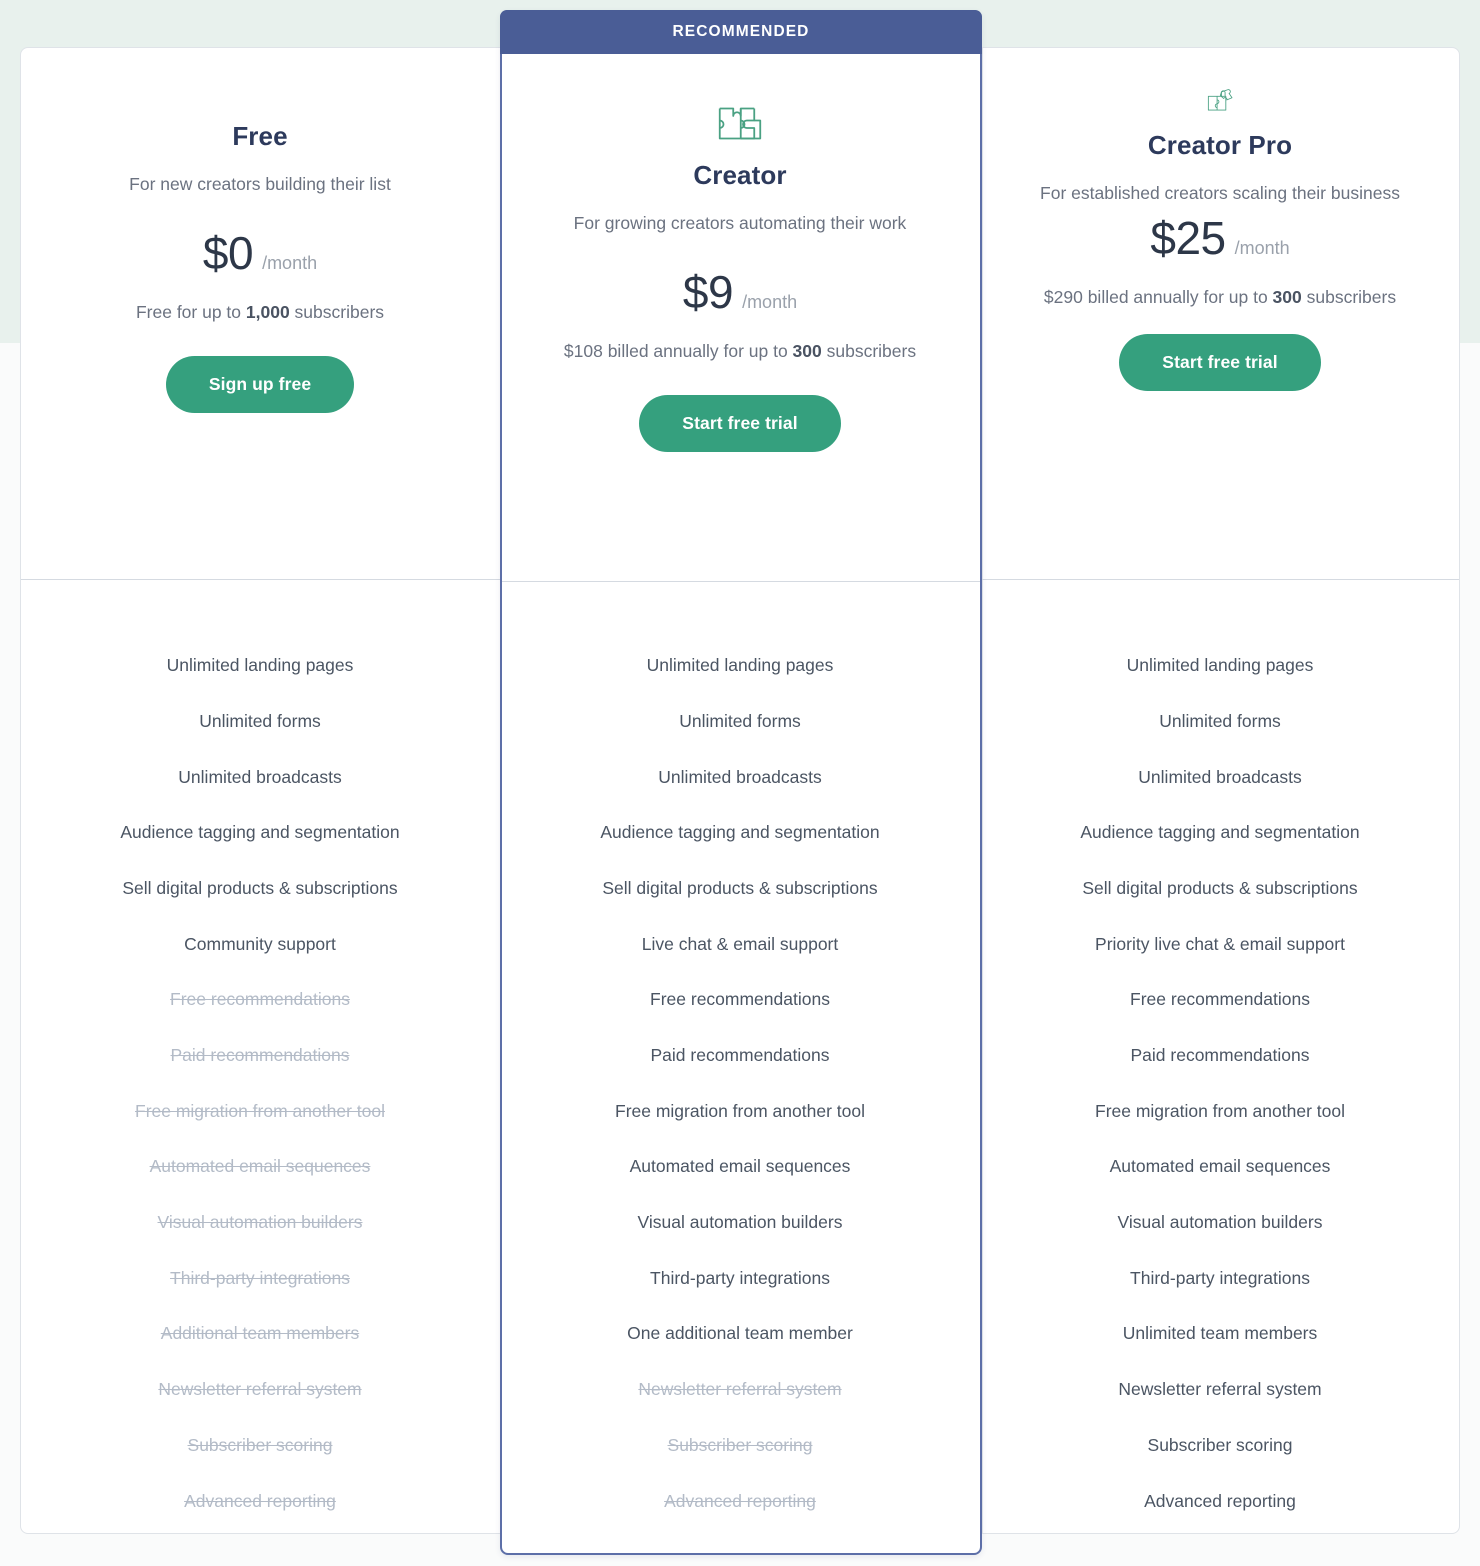  Describe the element at coordinates (678, 351) in the screenshot. I see `billing-note-prefix: $108 billed annually for up to` at that location.